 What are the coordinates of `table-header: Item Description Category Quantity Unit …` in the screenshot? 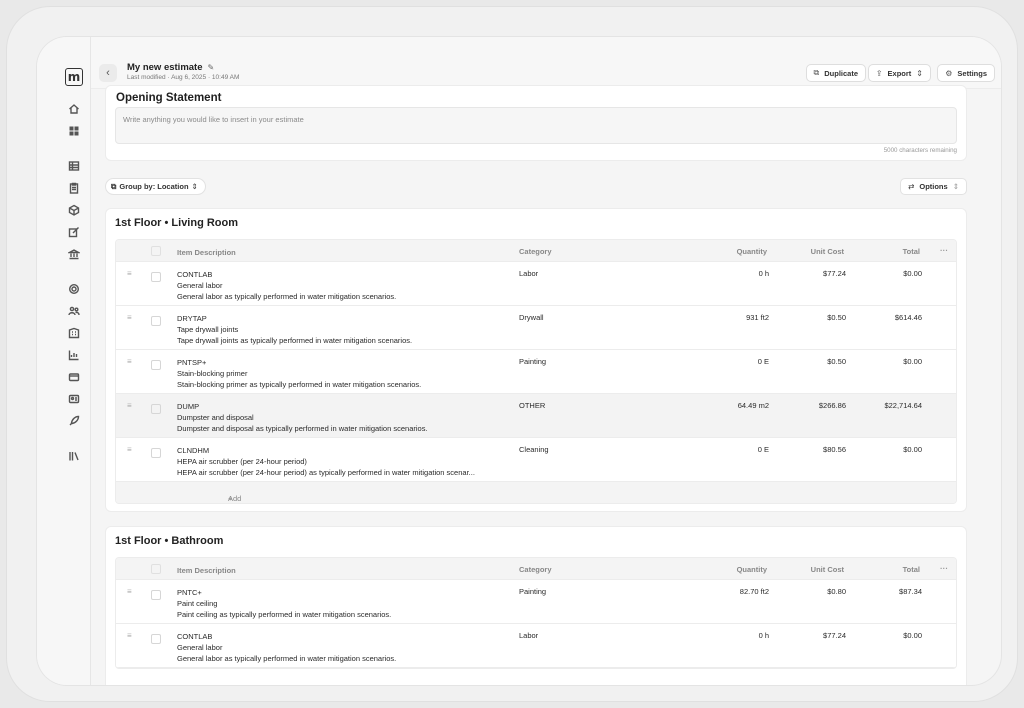 It's located at (536, 569).